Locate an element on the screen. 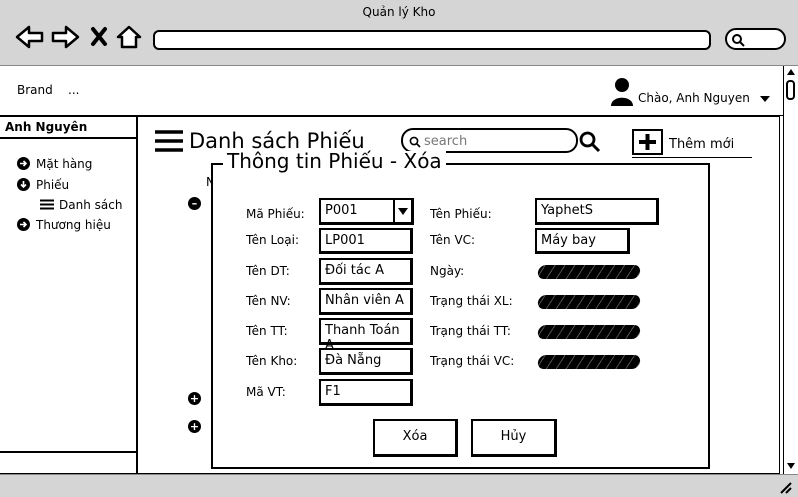  delete-button: Xóa is located at coordinates (415, 438).